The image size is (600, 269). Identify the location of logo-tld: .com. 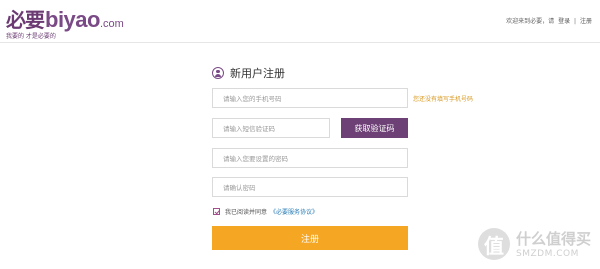
(111, 24).